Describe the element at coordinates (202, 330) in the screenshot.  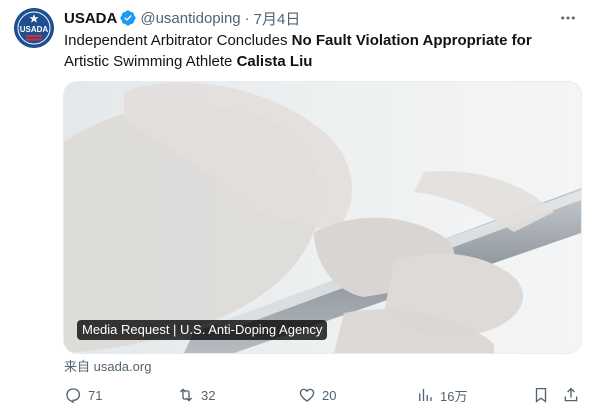
I see `card-label: Media Request | U.S. Anti-Doping Agency` at that location.